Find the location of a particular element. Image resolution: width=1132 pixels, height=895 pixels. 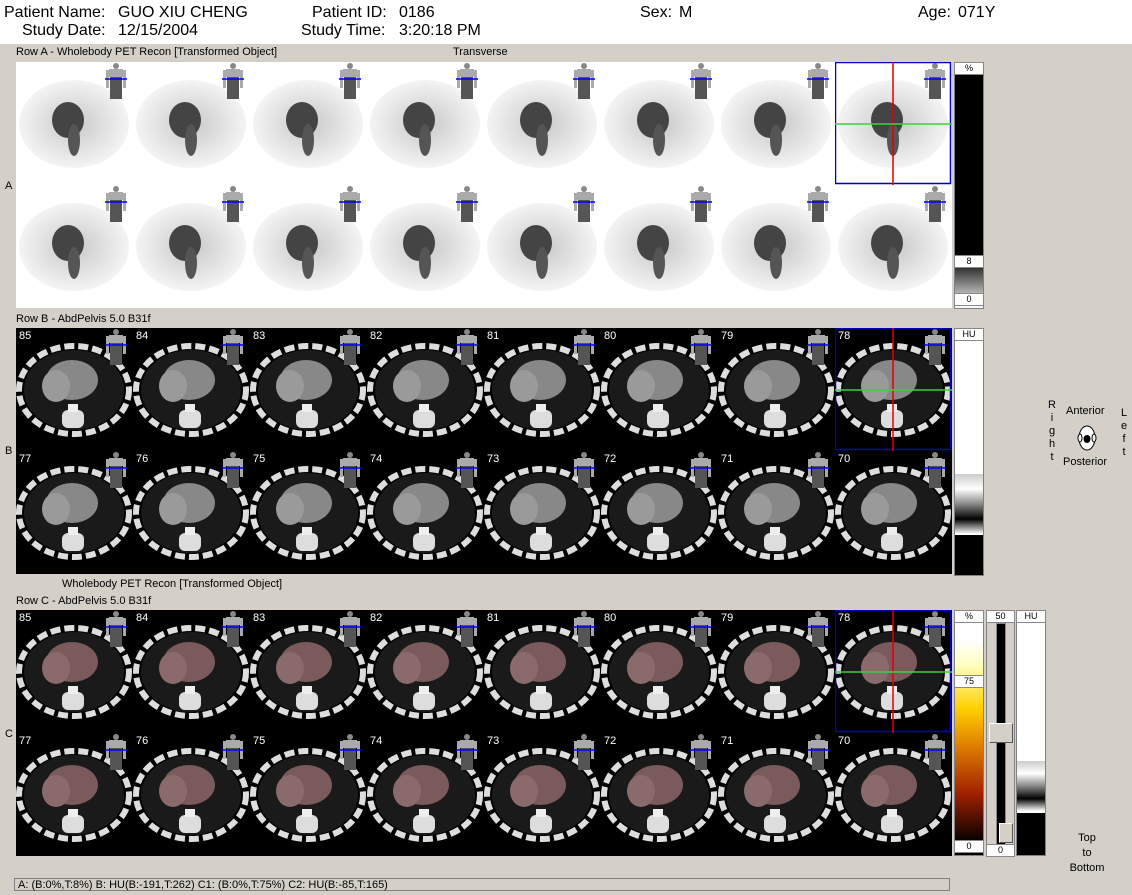

orientation-right-label: Right is located at coordinates (1052, 431).